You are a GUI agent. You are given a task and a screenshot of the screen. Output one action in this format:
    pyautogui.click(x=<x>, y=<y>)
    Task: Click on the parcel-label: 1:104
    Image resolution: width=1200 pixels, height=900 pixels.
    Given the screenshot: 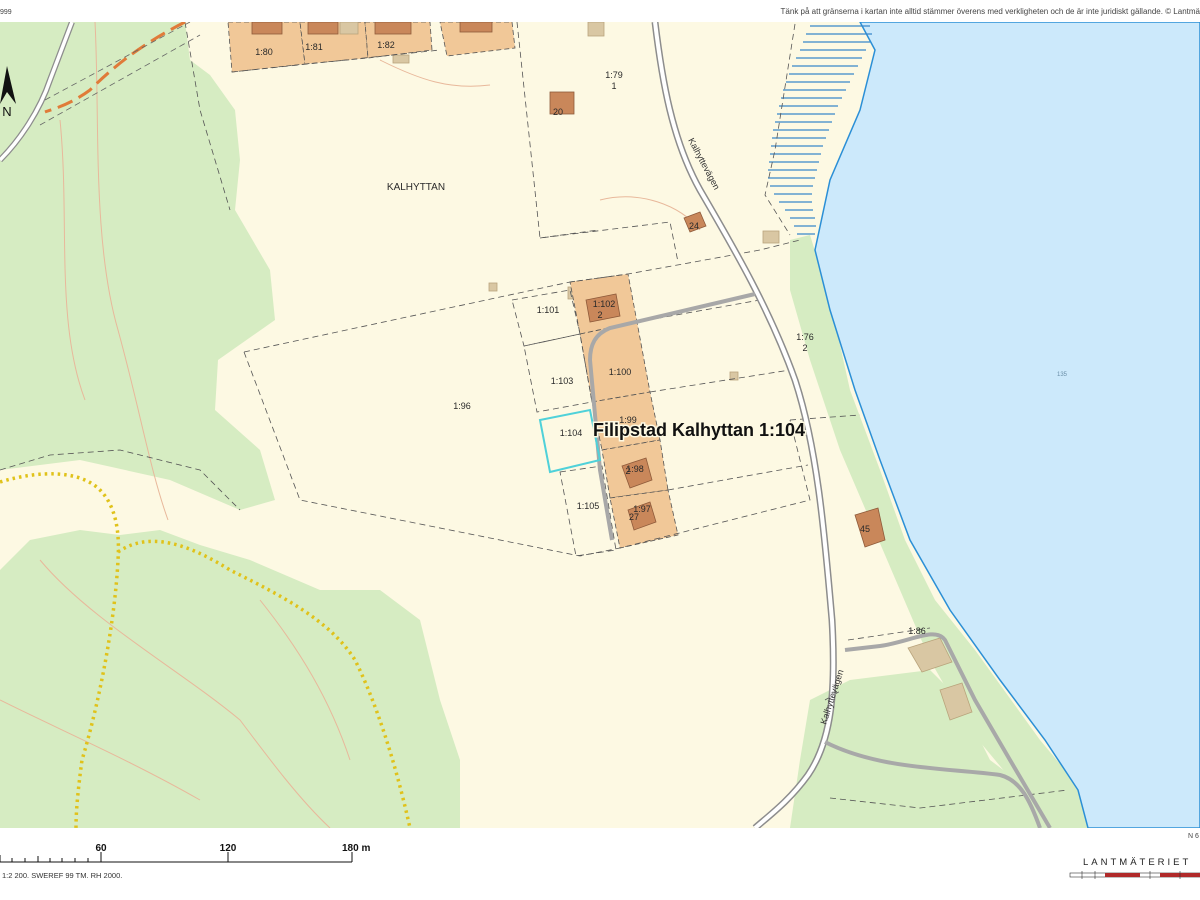 What is the action you would take?
    pyautogui.click(x=571, y=433)
    